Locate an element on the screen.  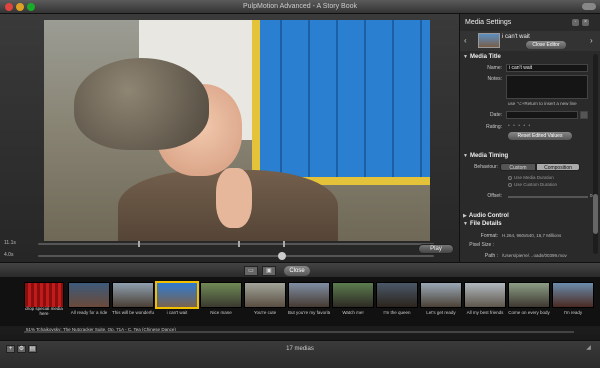
next-media-icon: › is located at coordinates (594, 41).